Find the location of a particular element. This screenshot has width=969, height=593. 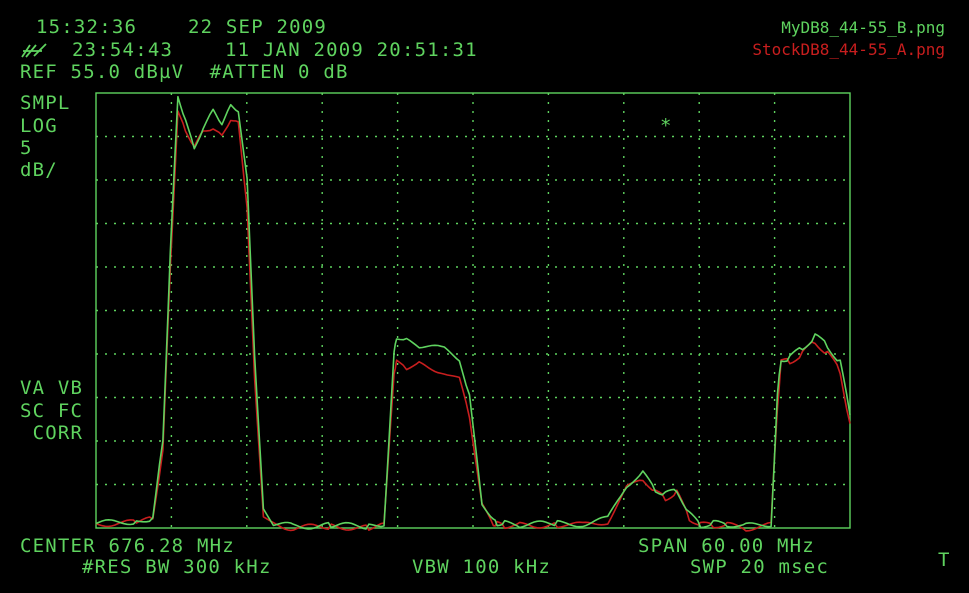

trace-compare-icon is located at coordinates (34, 50).